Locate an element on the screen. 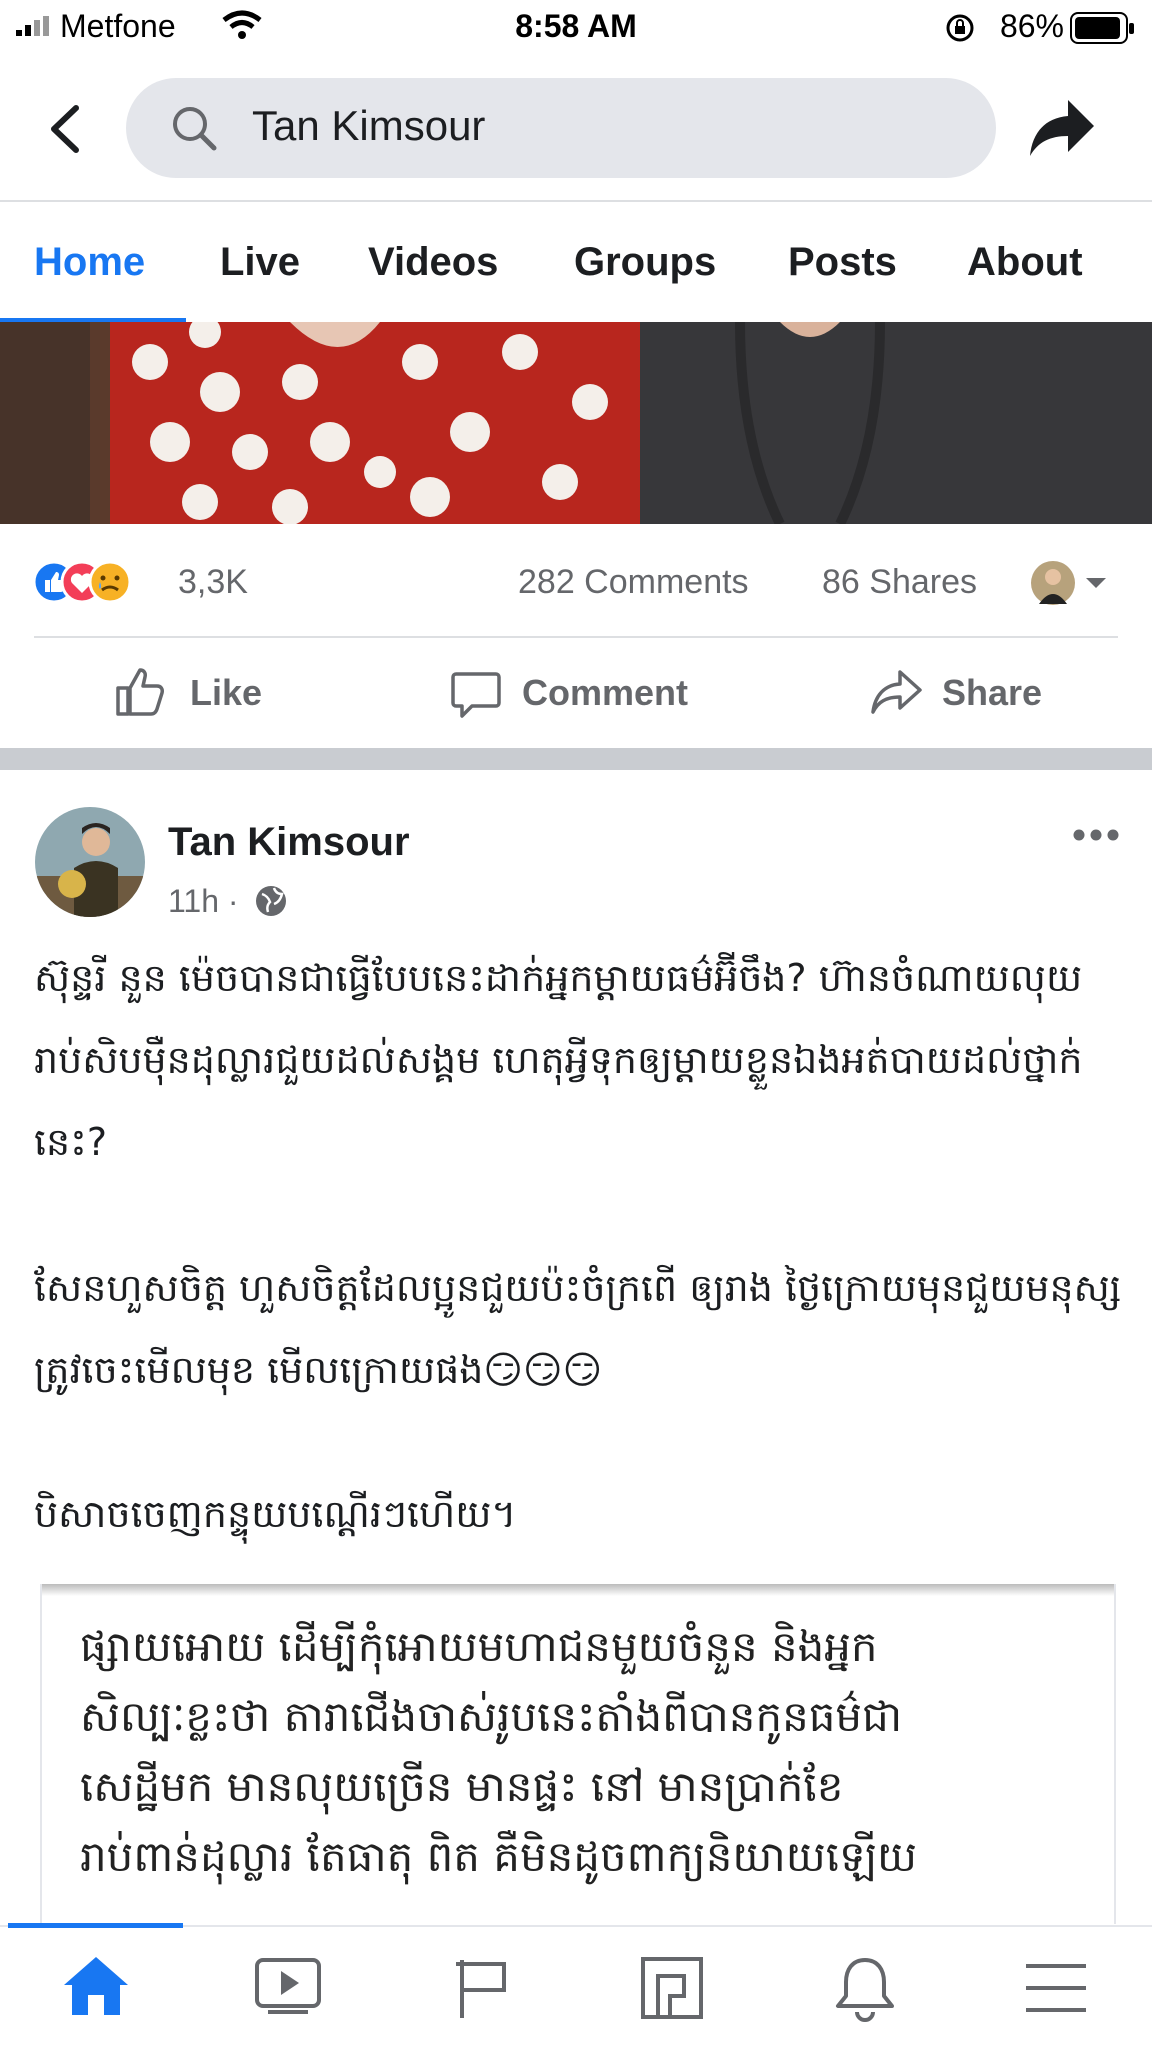  post-photo is located at coordinates (576, 423).